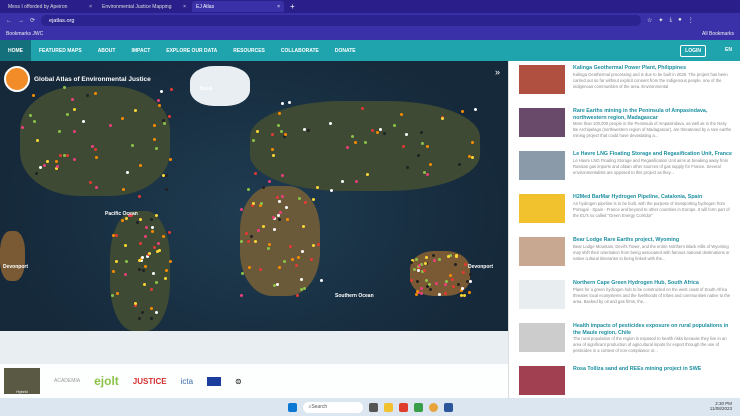  Describe the element at coordinates (670, 20) in the screenshot. I see `download-icon: ⤓` at that location.